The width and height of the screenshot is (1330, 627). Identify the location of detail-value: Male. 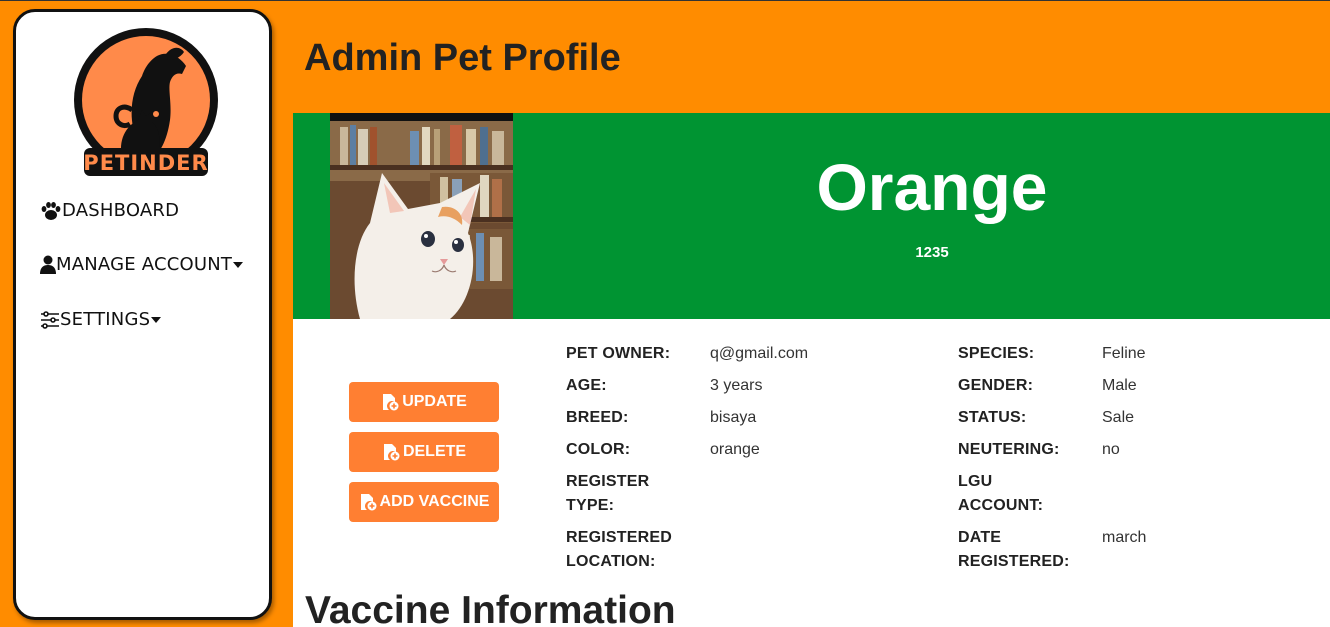
(1119, 385).